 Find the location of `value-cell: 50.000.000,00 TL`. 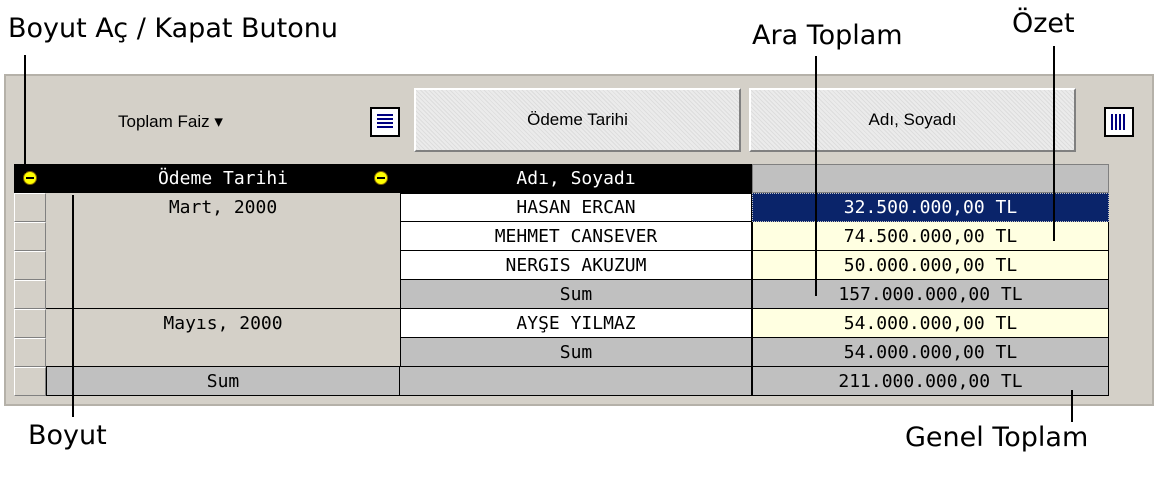

value-cell: 50.000.000,00 TL is located at coordinates (930, 265).